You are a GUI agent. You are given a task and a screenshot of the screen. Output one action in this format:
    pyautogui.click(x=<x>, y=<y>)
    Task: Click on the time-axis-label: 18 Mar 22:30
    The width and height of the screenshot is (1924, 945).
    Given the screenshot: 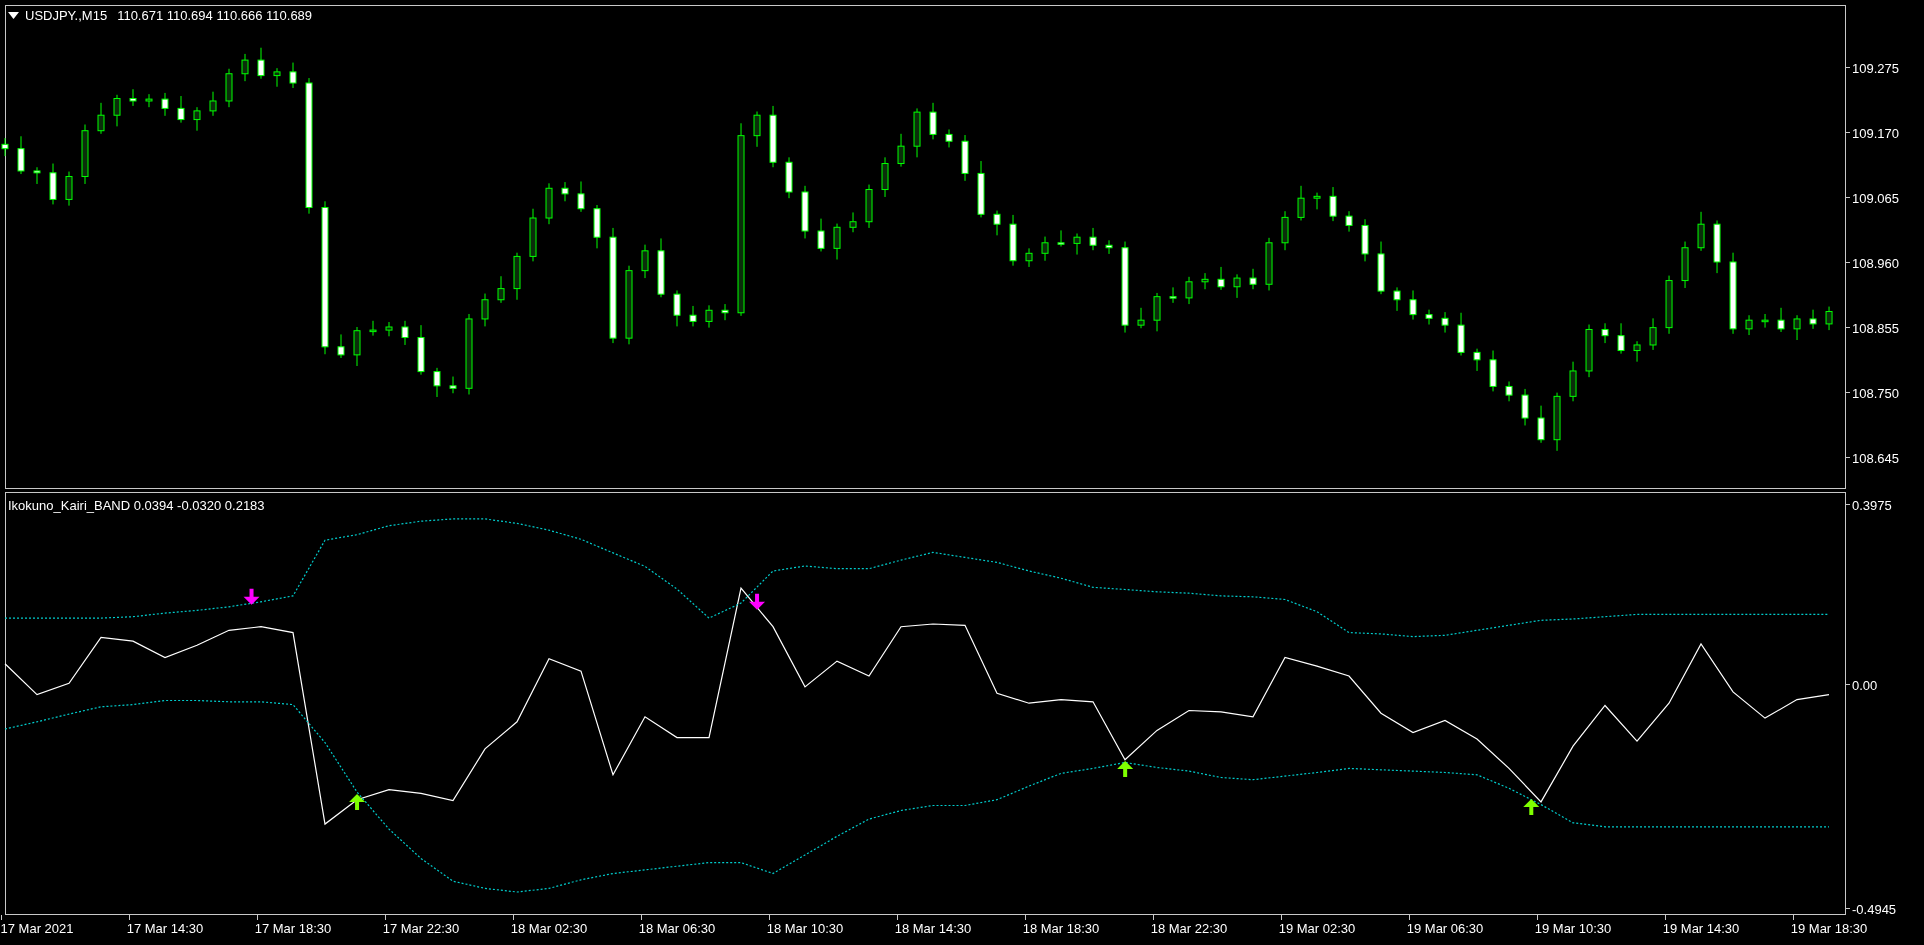 What is the action you would take?
    pyautogui.click(x=1189, y=928)
    